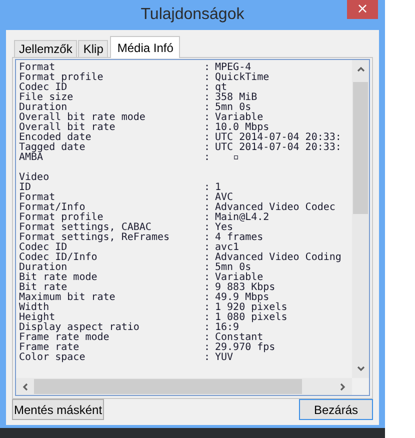 The height and width of the screenshot is (438, 415). What do you see at coordinates (34, 308) in the screenshot?
I see `property-label: Width` at bounding box center [34, 308].